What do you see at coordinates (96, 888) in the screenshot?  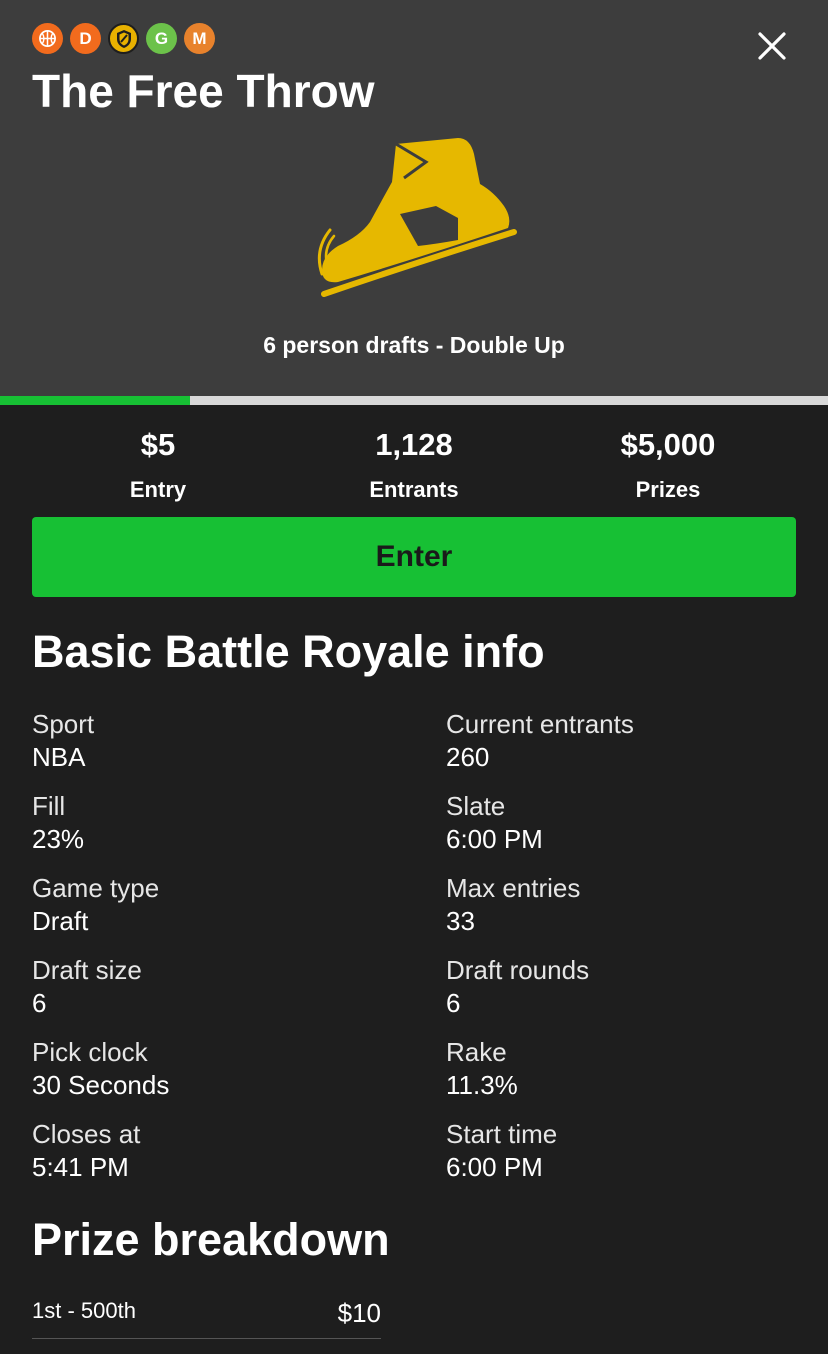 I see `info-label: Game type` at bounding box center [96, 888].